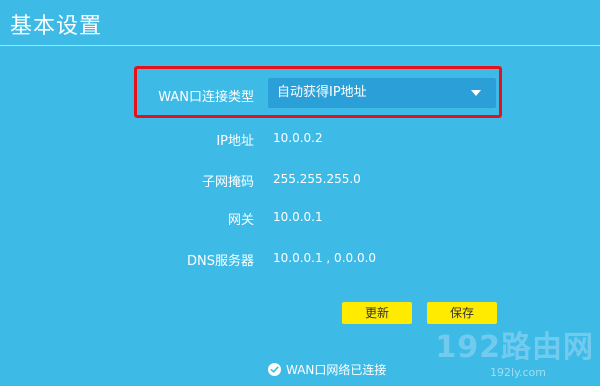  What do you see at coordinates (227, 182) in the screenshot?
I see `subnet-mask-label: 子网掩码` at bounding box center [227, 182].